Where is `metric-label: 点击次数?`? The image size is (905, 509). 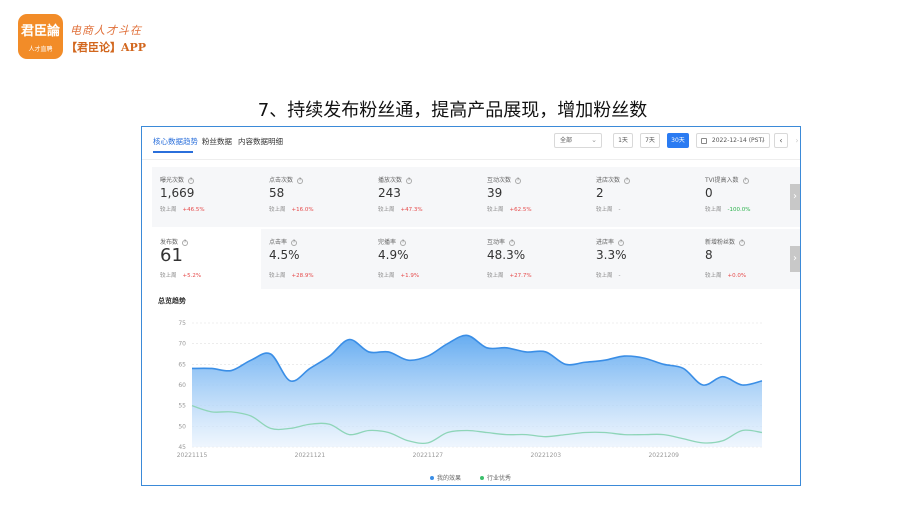 metric-label: 点击次数? is located at coordinates (286, 179).